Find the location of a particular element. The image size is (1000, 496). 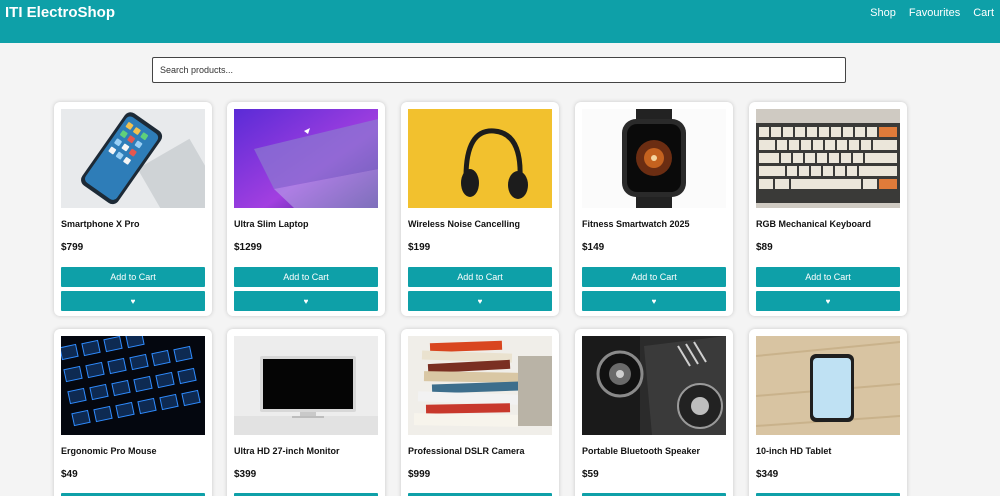

product-image-smartwatch is located at coordinates (654, 158).